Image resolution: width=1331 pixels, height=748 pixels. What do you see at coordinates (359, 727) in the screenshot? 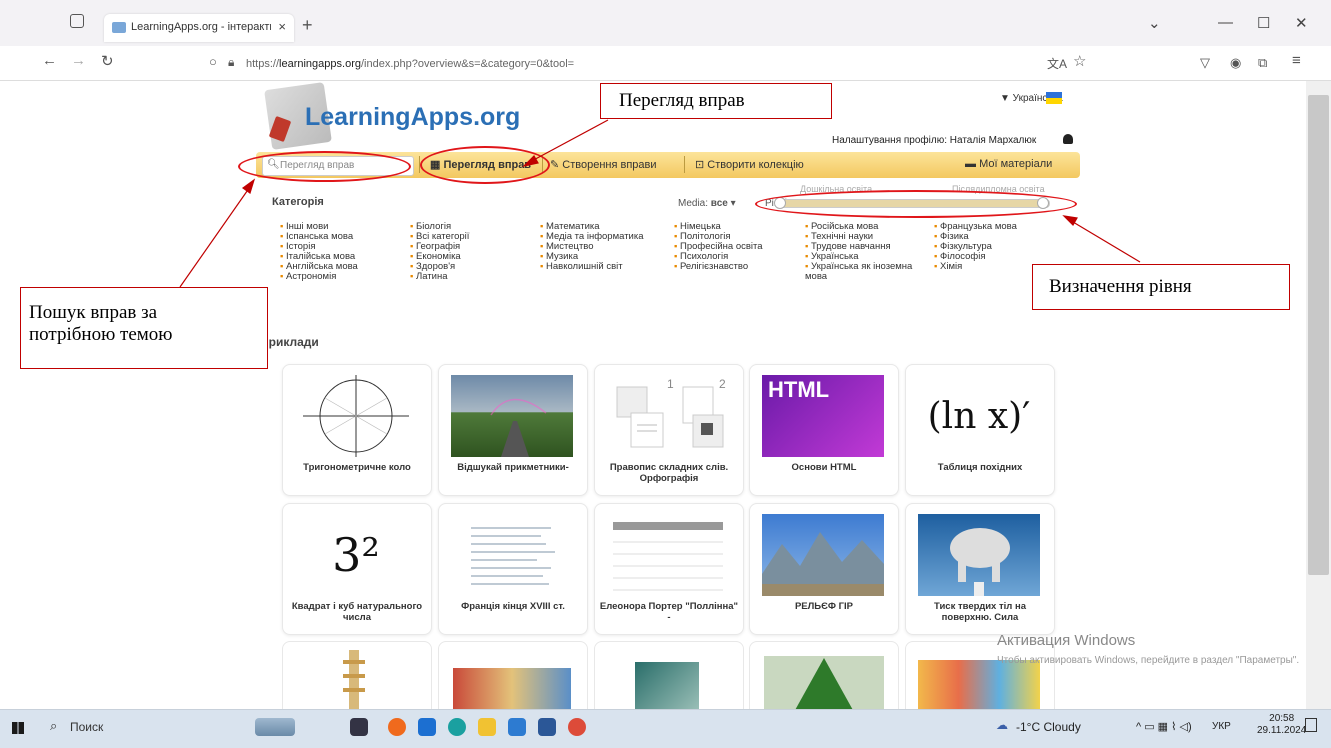
I see `task-view-icon` at bounding box center [359, 727].